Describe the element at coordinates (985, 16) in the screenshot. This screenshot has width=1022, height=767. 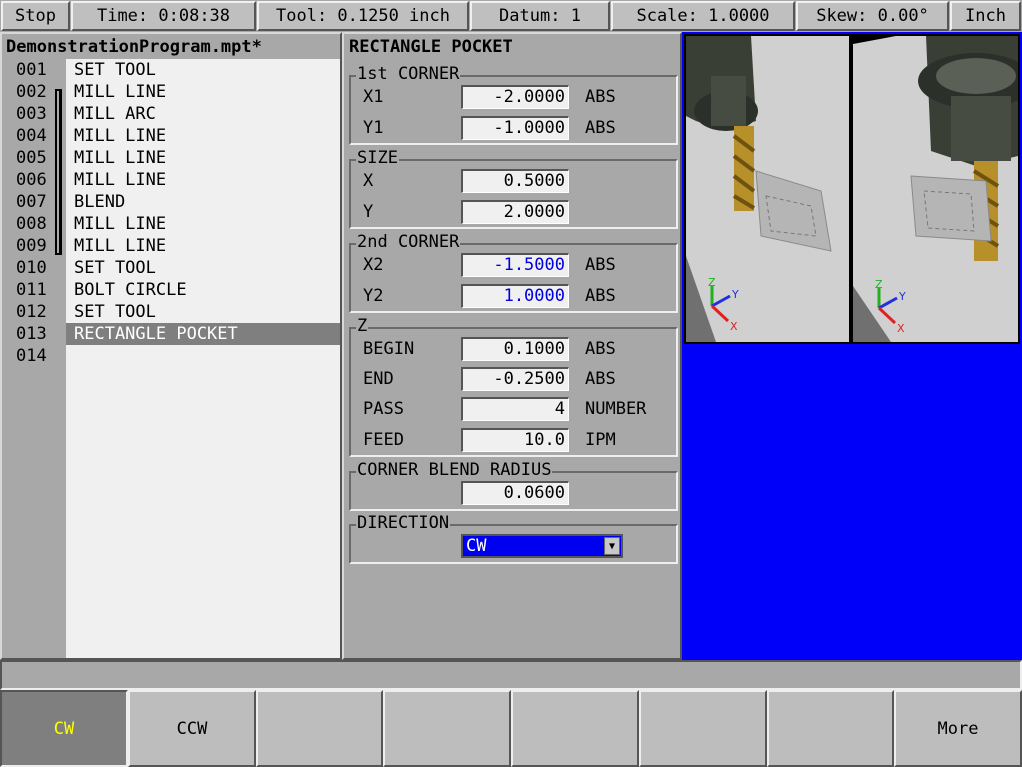
I see `units-button: Inch` at that location.